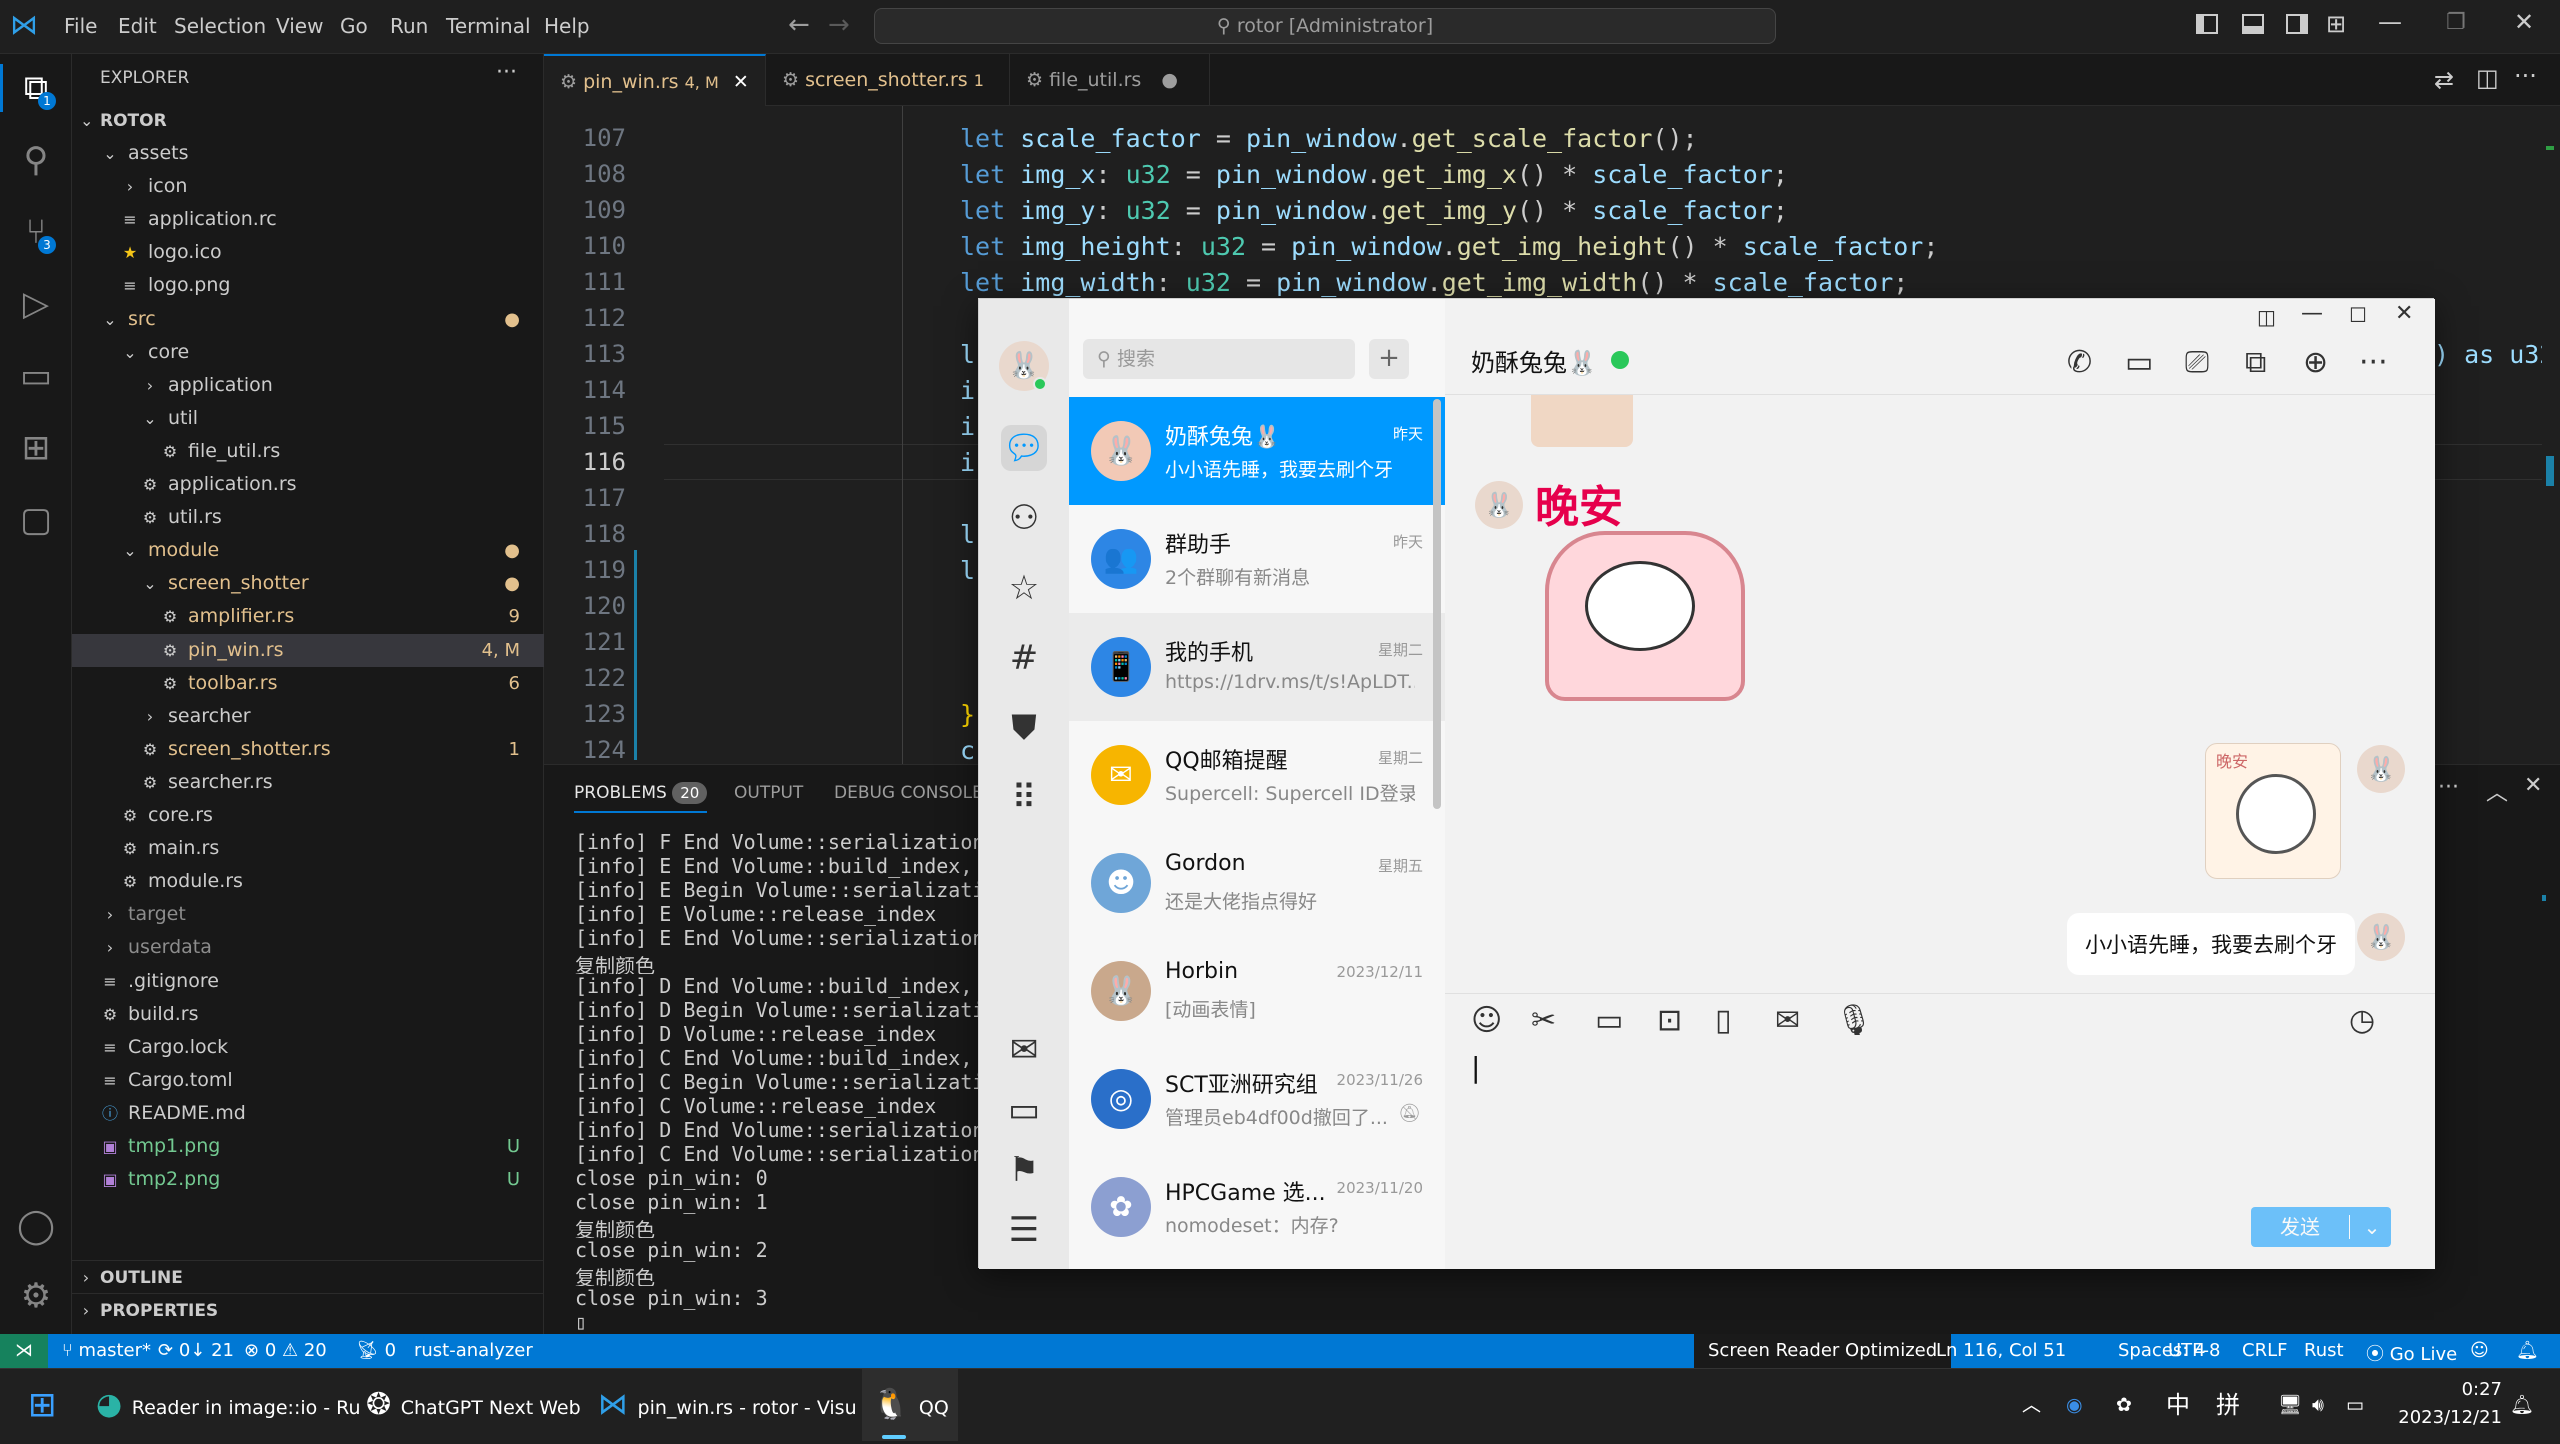 This screenshot has height=1444, width=2560. What do you see at coordinates (308, 848) in the screenshot?
I see `tree-item: ⚙ main.rs` at bounding box center [308, 848].